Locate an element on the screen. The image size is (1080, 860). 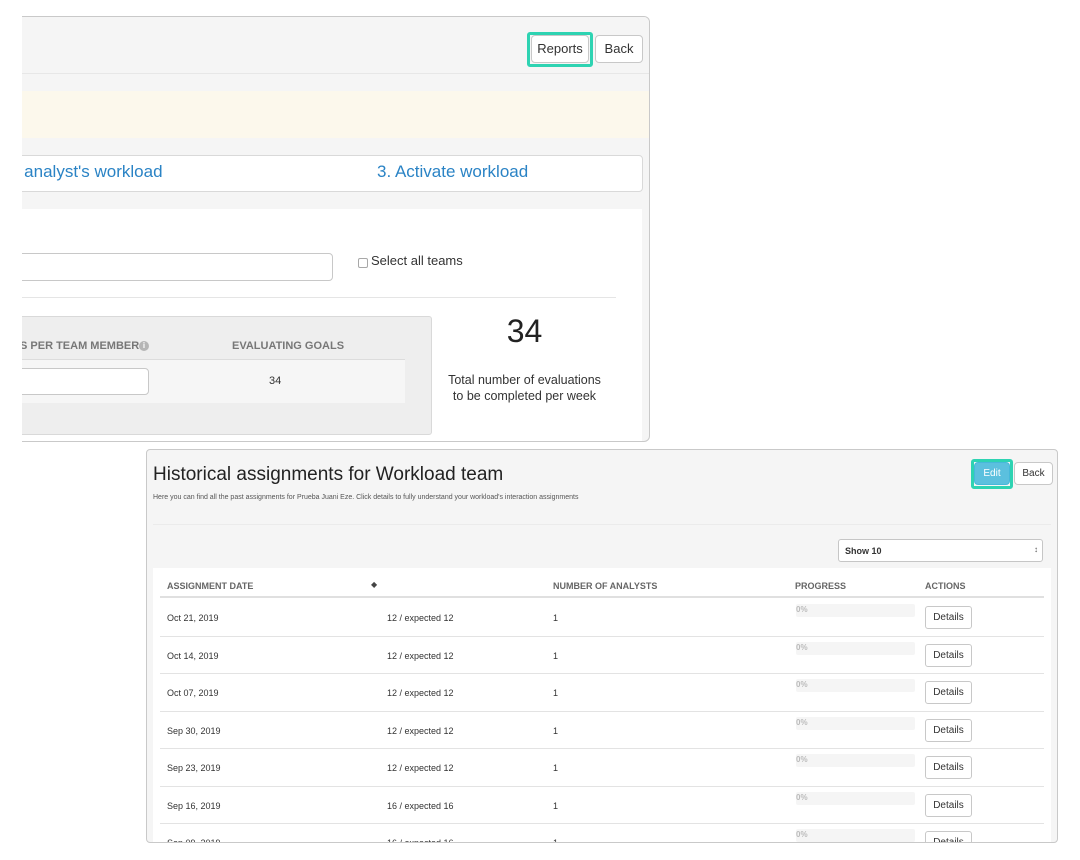
column-per-team-member: S PER TEAM MEMBER is located at coordinates (81, 346).